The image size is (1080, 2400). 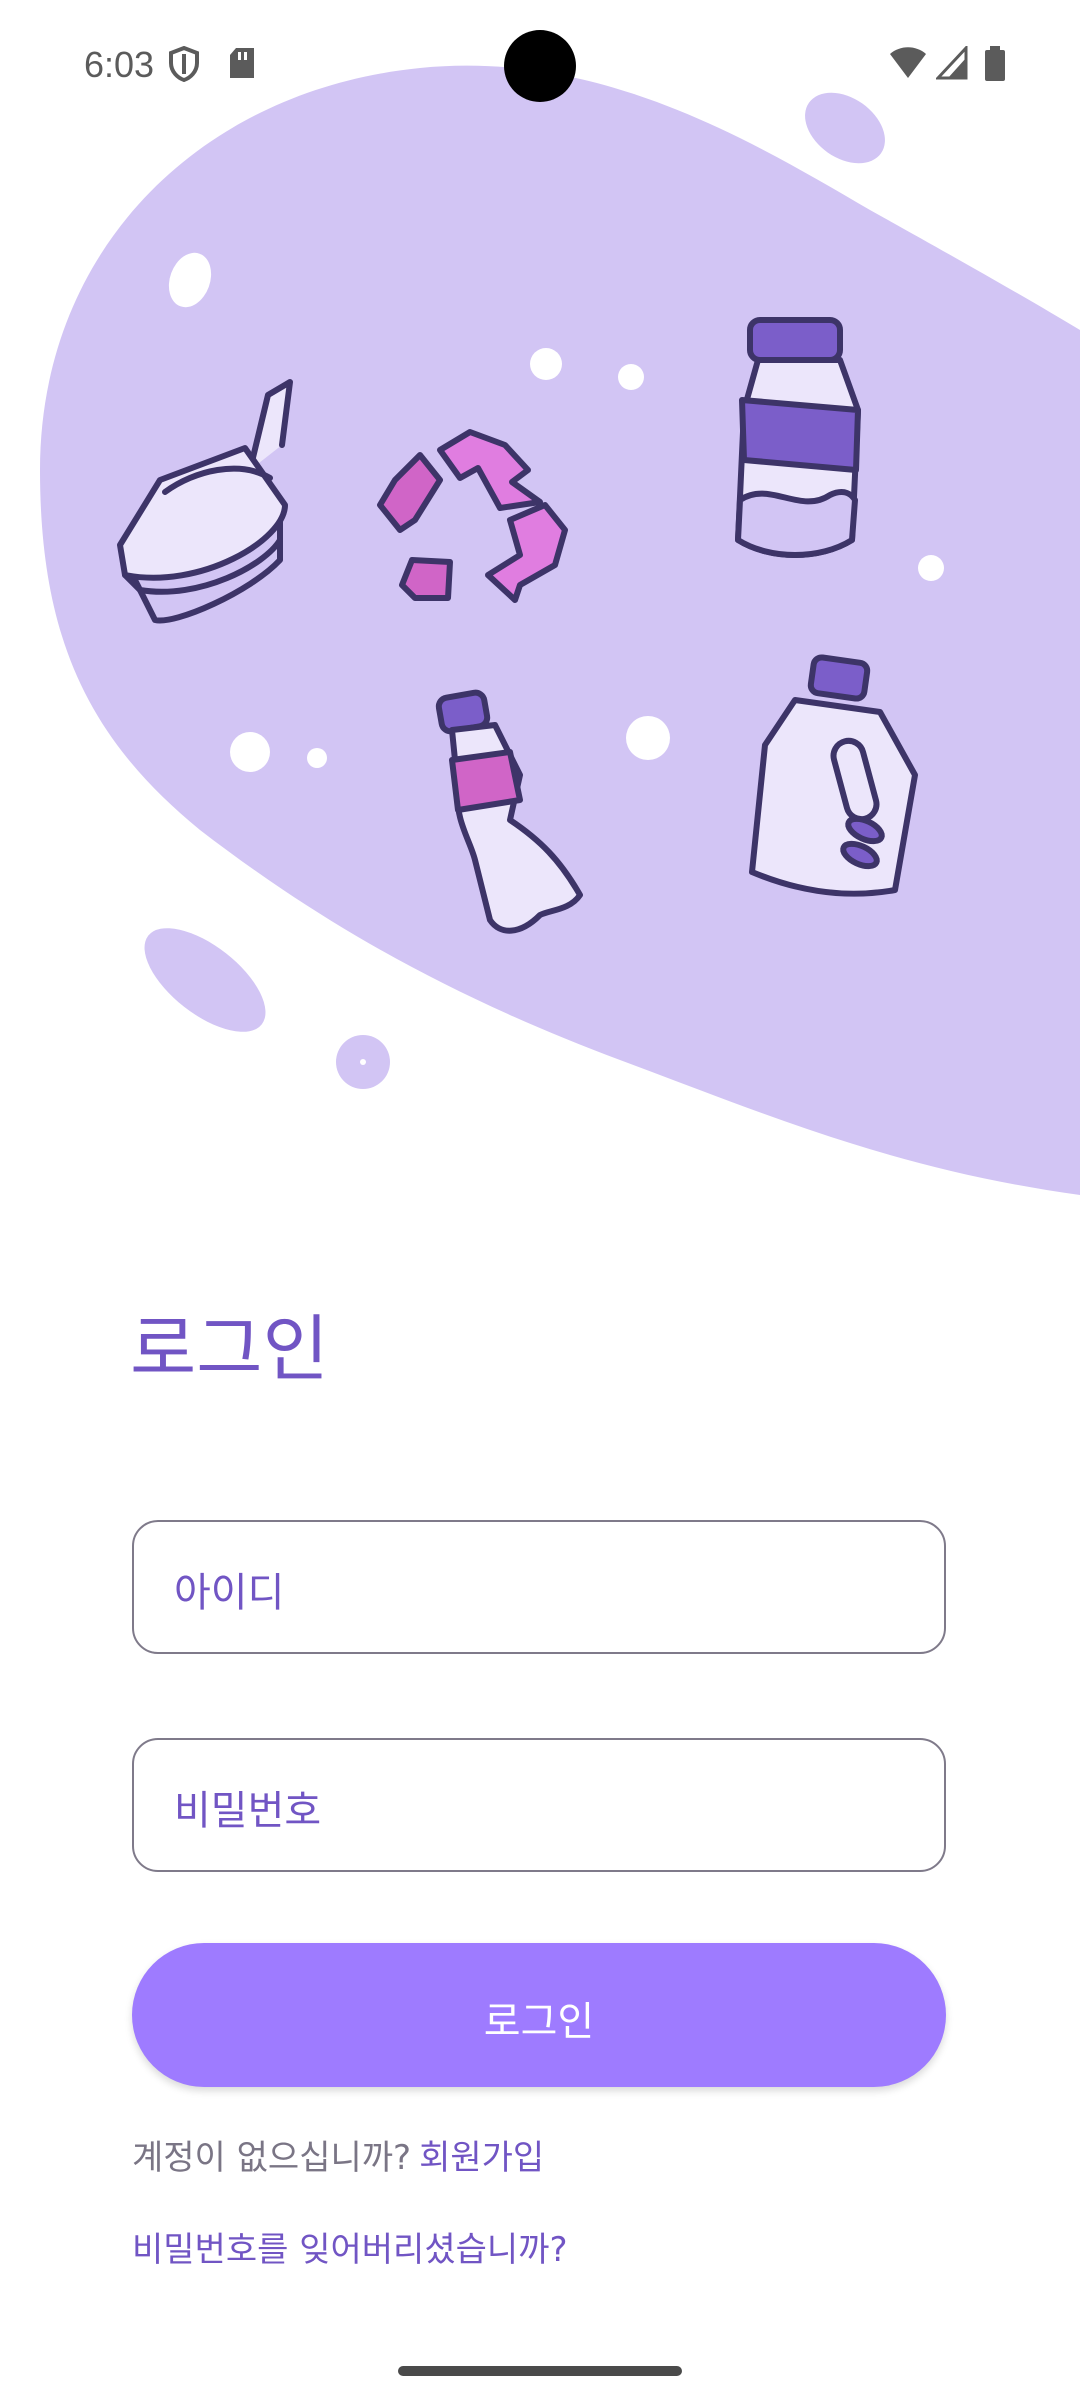 I want to click on camera-cutout, so click(x=540, y=66).